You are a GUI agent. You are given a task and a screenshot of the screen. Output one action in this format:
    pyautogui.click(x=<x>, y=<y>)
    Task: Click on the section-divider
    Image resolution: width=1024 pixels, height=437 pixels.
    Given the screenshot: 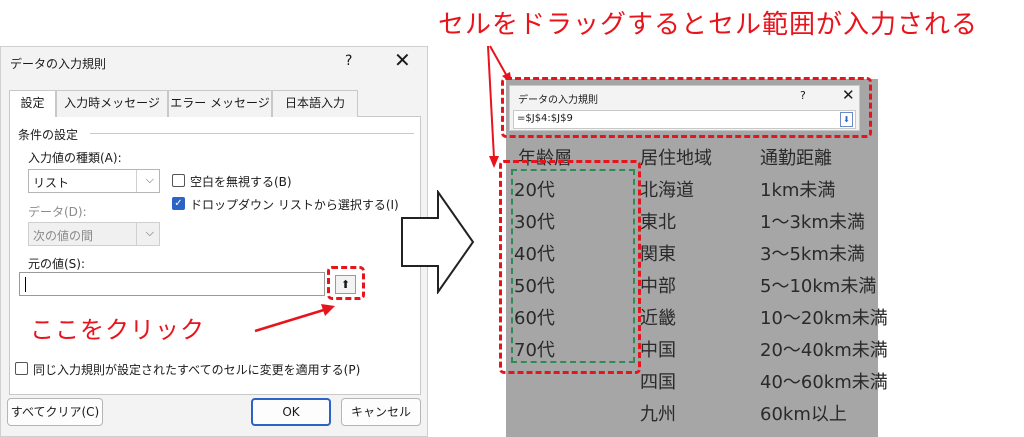 What is the action you would take?
    pyautogui.click(x=252, y=133)
    